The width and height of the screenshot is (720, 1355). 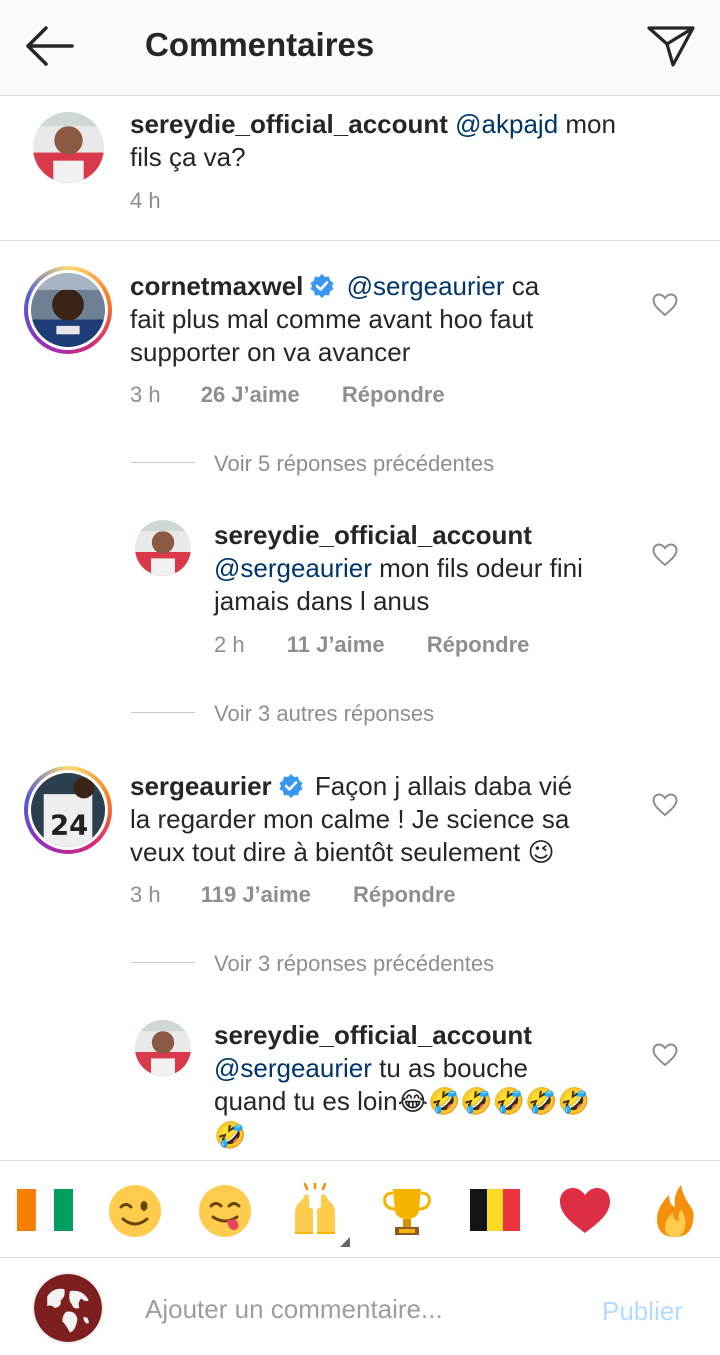 I want to click on emoji-more-indicator, so click(x=345, y=1242).